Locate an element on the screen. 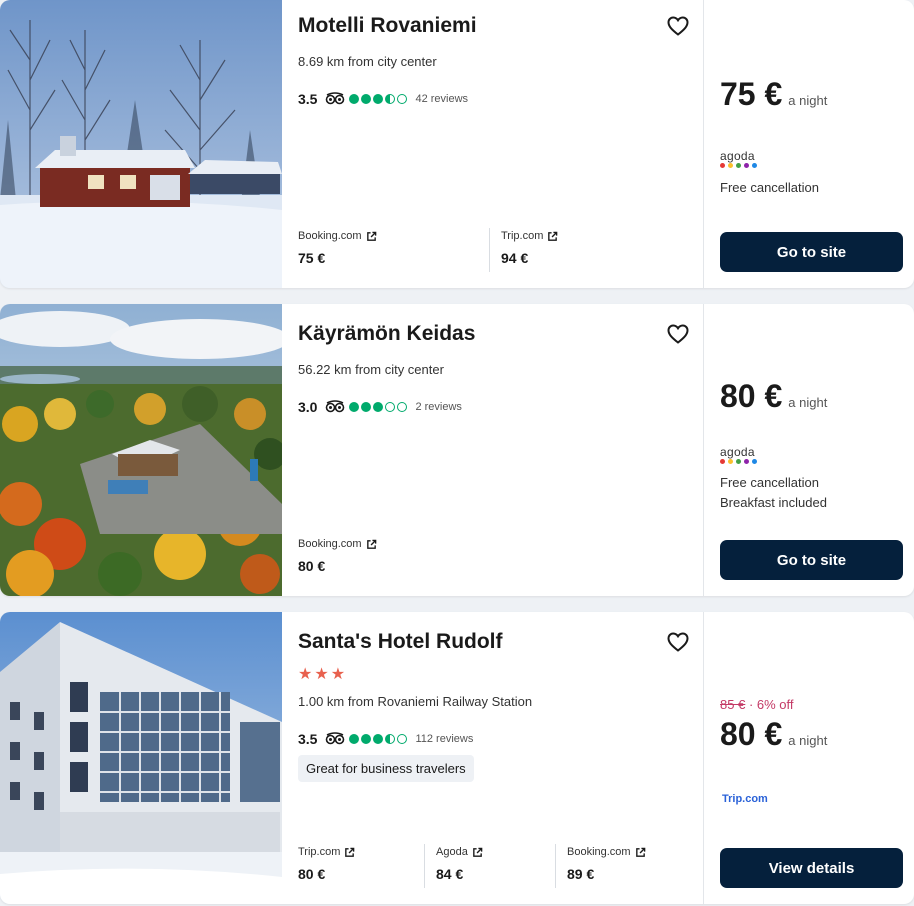 The image size is (914, 906). provider-price: 84 € is located at coordinates (450, 874).